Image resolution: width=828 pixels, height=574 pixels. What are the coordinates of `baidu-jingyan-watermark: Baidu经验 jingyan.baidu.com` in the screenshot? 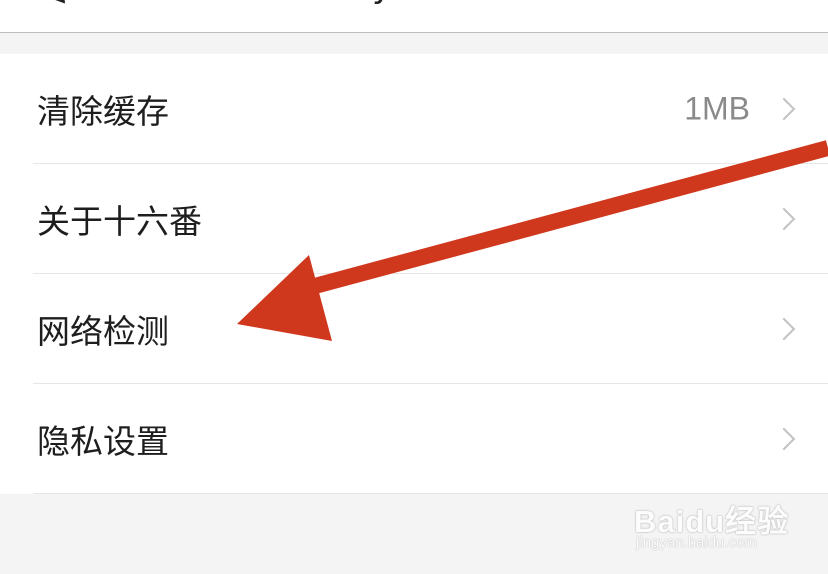 It's located at (719, 524).